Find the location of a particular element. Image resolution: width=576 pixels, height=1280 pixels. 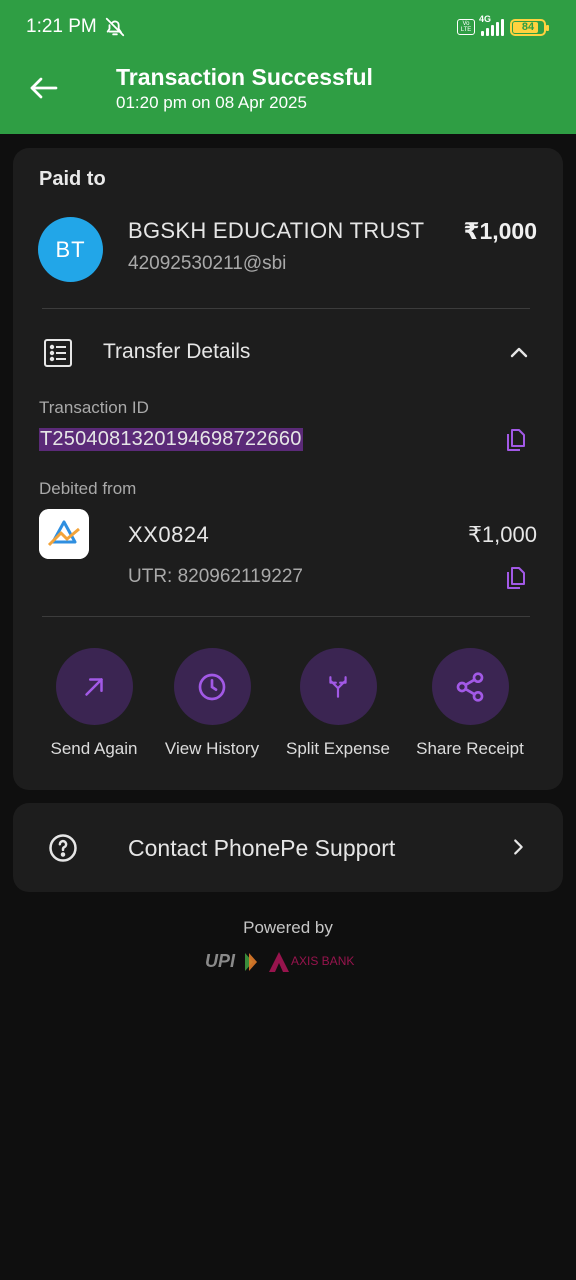

split-expense-circle is located at coordinates (338, 686).